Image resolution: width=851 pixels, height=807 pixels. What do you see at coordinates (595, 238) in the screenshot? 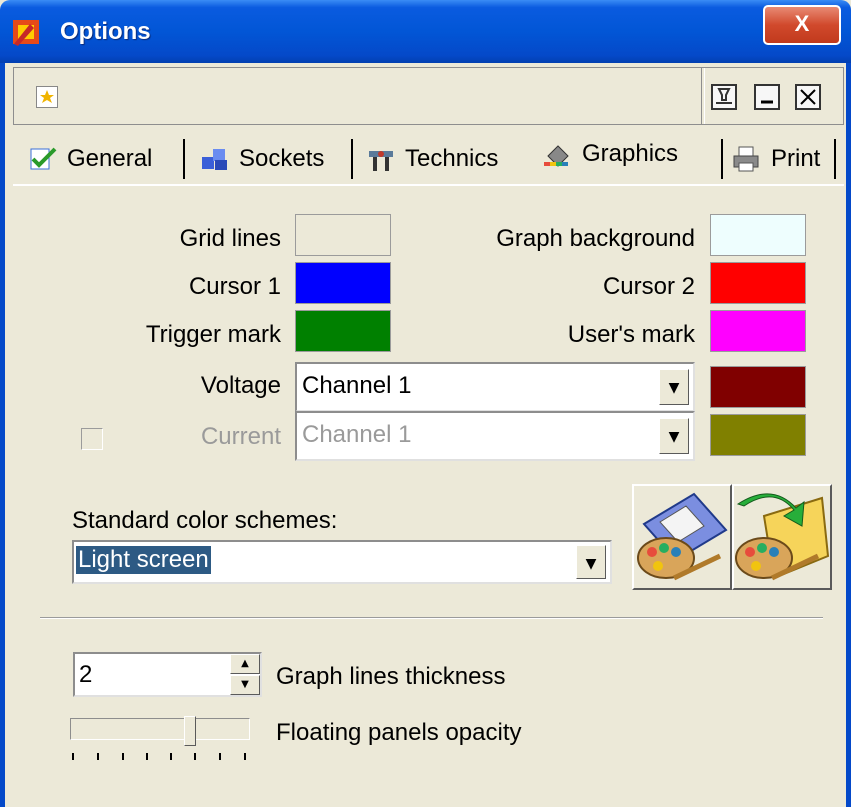
I see `graph-background-label: Graph background` at bounding box center [595, 238].